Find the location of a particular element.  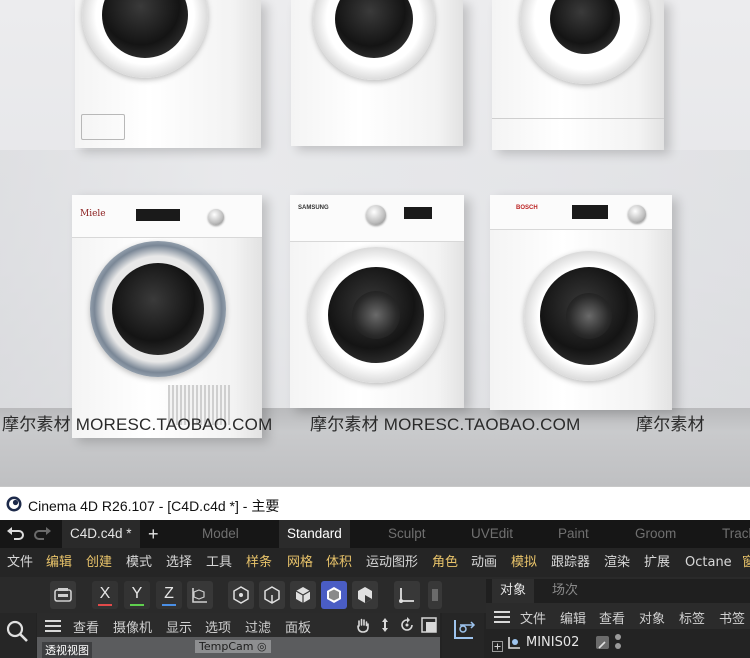

menu-tracker: 跟踪器 is located at coordinates (570, 562).